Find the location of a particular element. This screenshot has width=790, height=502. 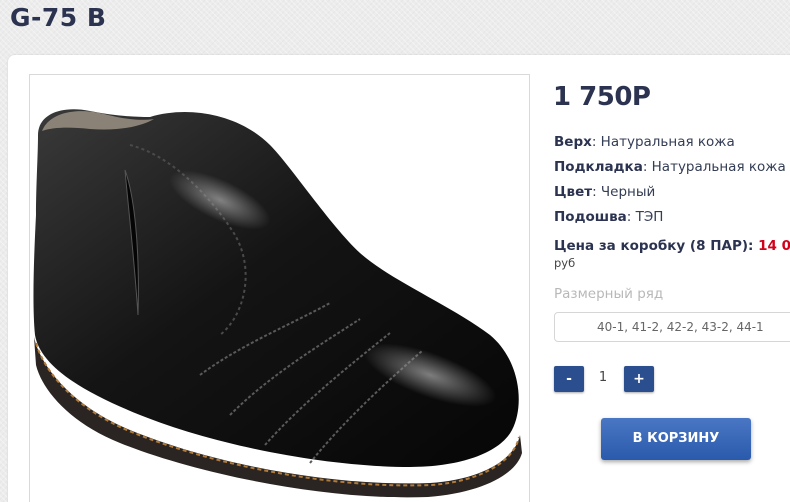

spec-color-value: : Черный is located at coordinates (624, 192).